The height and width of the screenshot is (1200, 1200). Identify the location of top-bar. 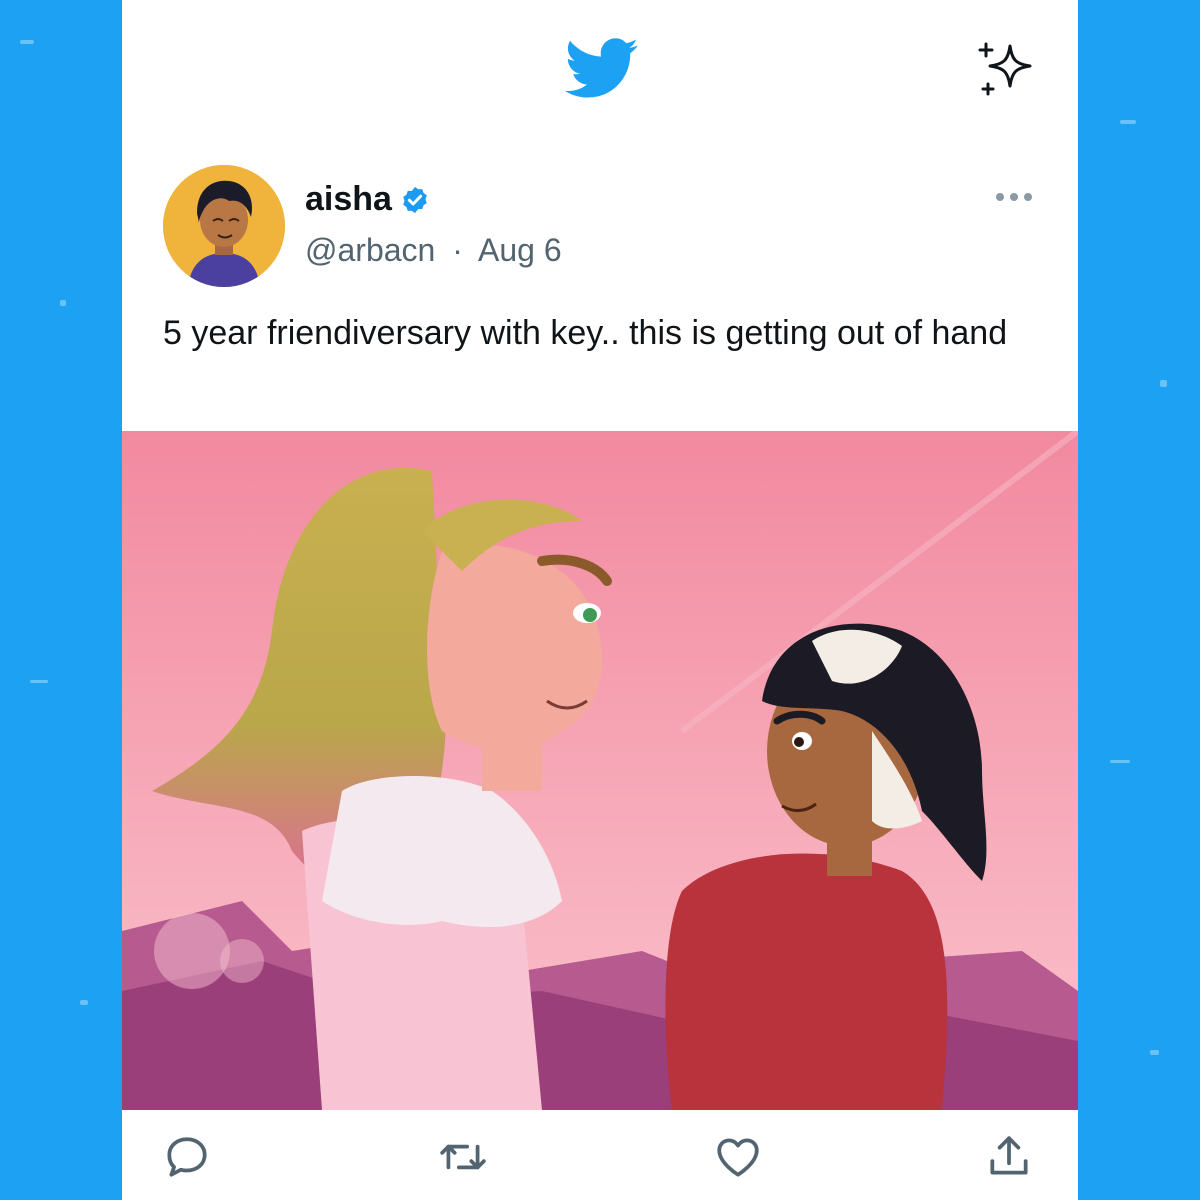
(600, 70).